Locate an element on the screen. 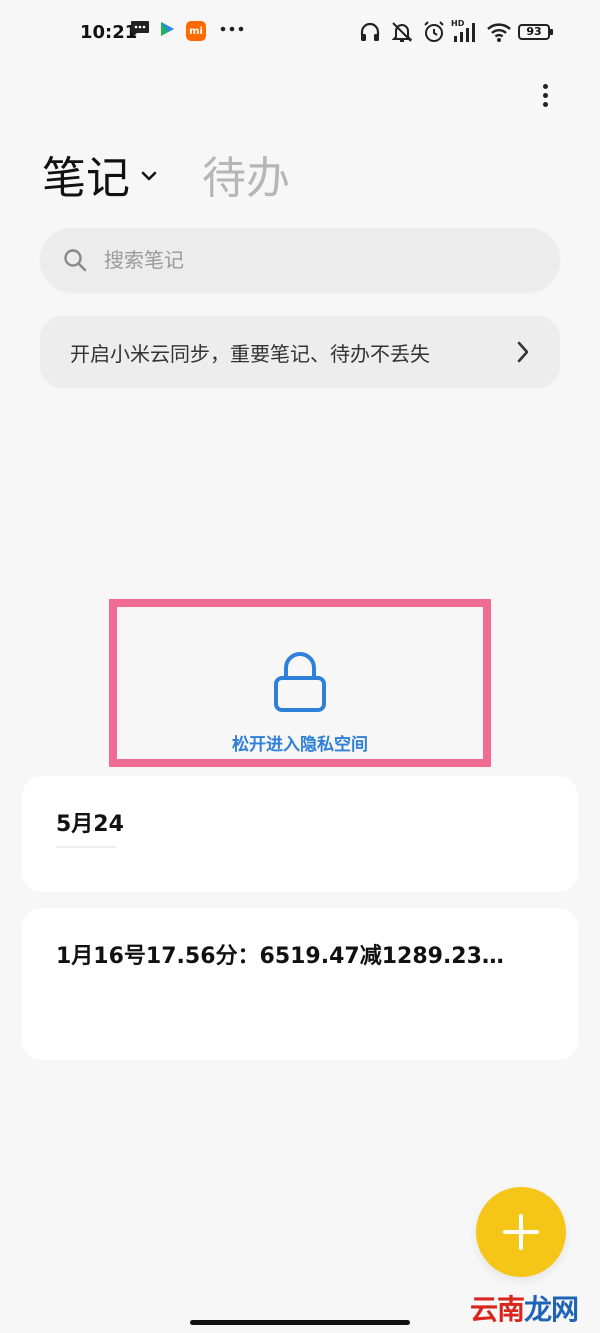 The height and width of the screenshot is (1333, 600). video-app-icon is located at coordinates (167, 29).